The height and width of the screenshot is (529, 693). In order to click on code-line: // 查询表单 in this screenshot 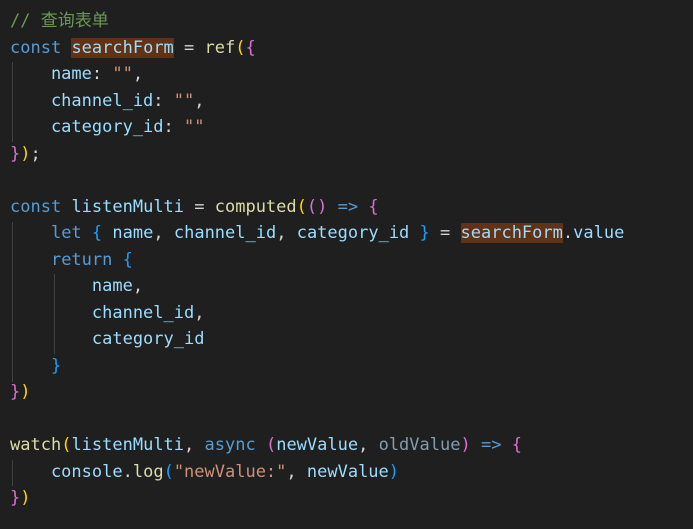, I will do `click(59, 21)`.